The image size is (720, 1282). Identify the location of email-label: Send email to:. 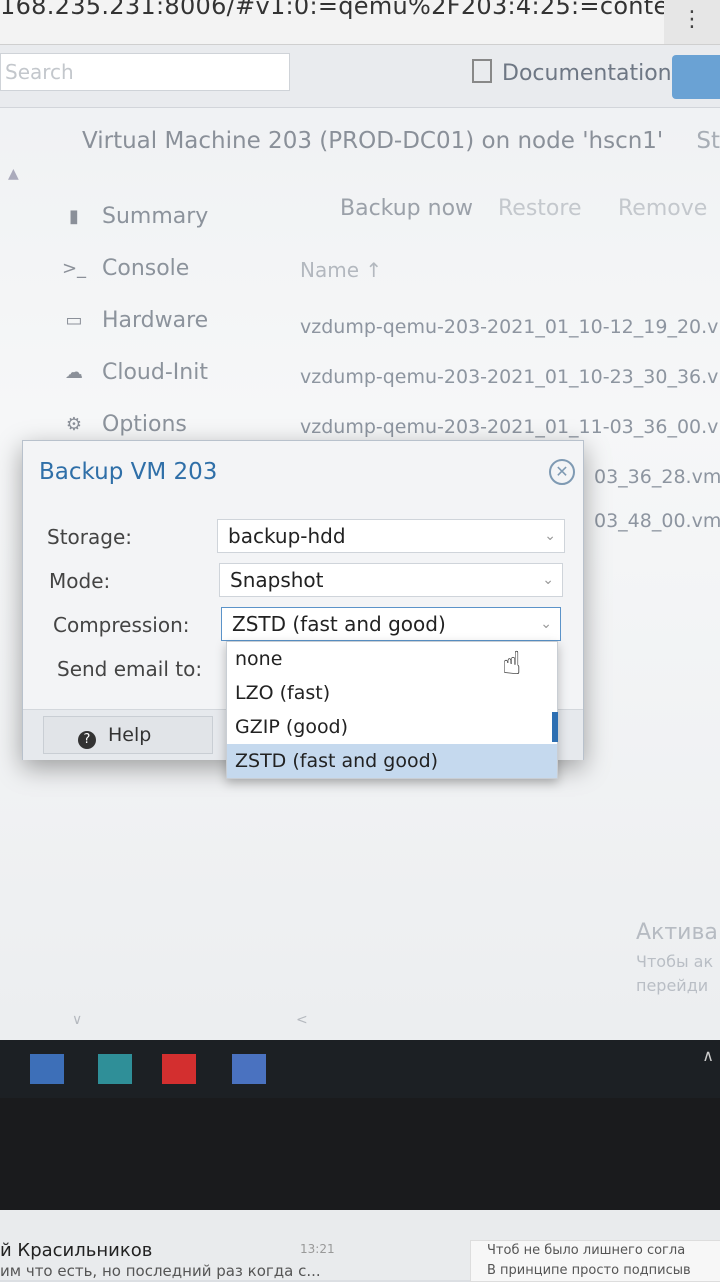
(130, 669).